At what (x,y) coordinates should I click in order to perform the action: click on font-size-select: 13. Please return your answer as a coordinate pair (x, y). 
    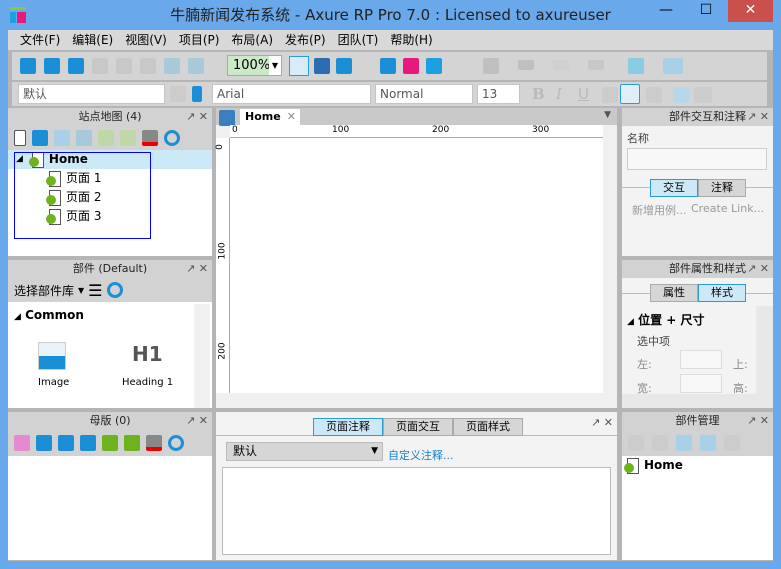
    Looking at the image, I should click on (498, 94).